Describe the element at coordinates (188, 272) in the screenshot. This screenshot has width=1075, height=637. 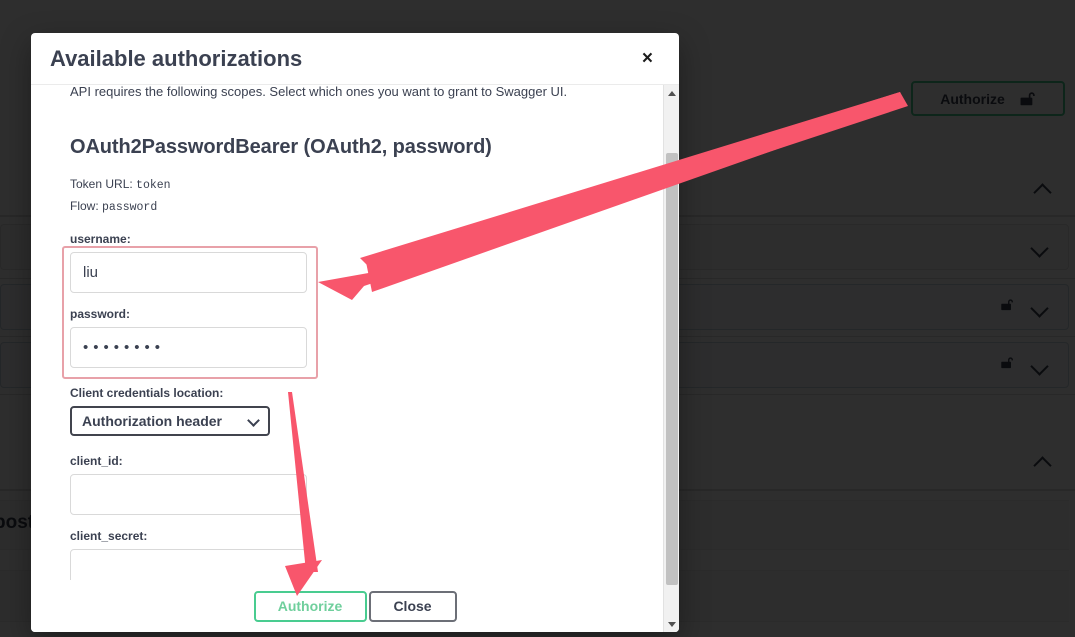
I see `username-input` at that location.